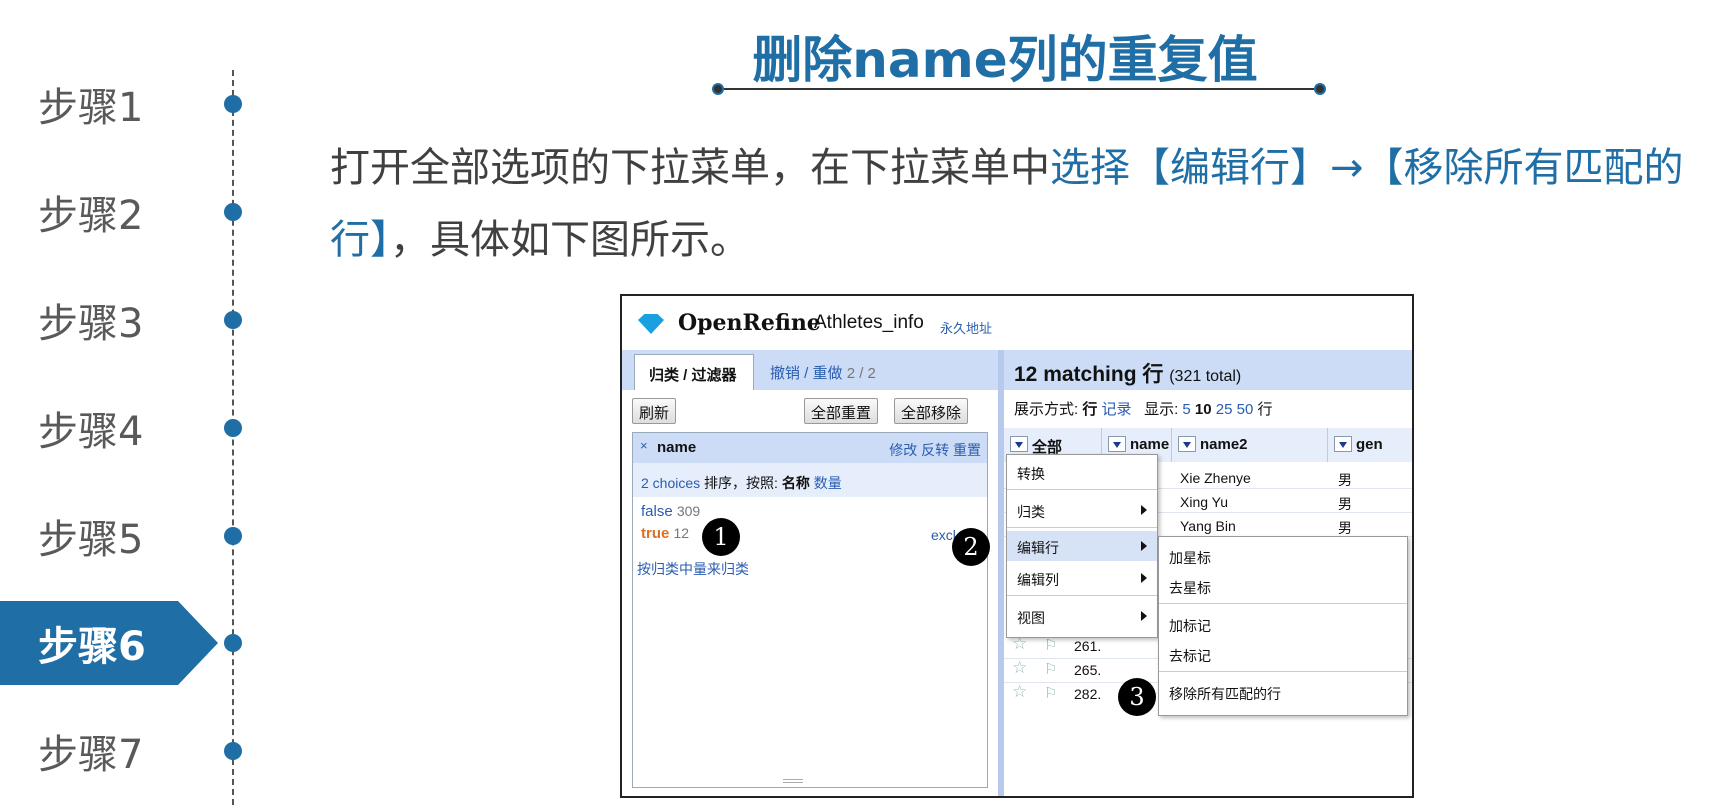 The image size is (1729, 808). Describe the element at coordinates (1017, 323) in the screenshot. I see `app-header: OpenRefine Athletes_info 永久地址` at that location.